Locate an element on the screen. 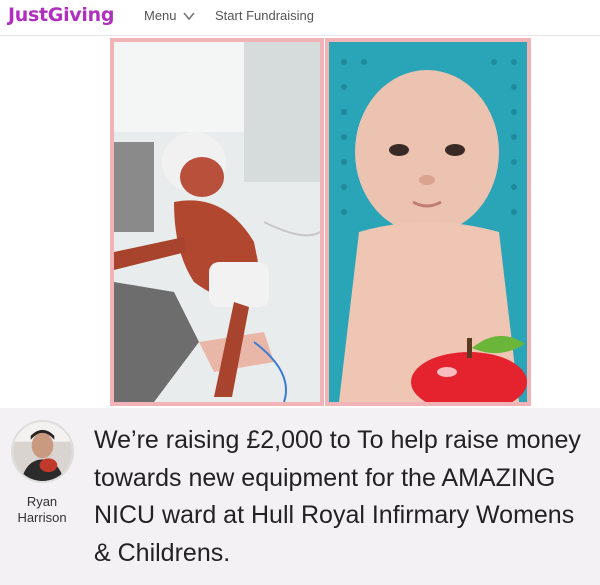 The image size is (600, 585). start-fundraising-link: Start Fundraising is located at coordinates (264, 15).